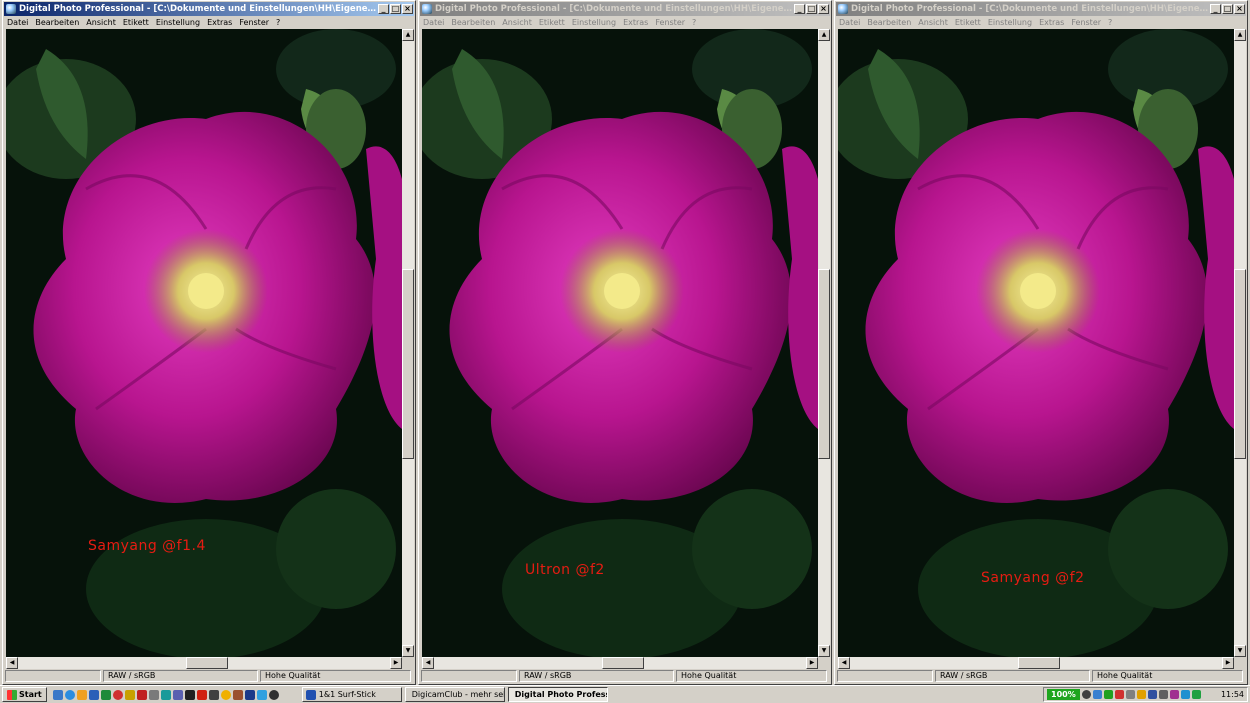  What do you see at coordinates (351, 694) in the screenshot?
I see `taskbar-button: 1&1 Surf-Stick` at bounding box center [351, 694].